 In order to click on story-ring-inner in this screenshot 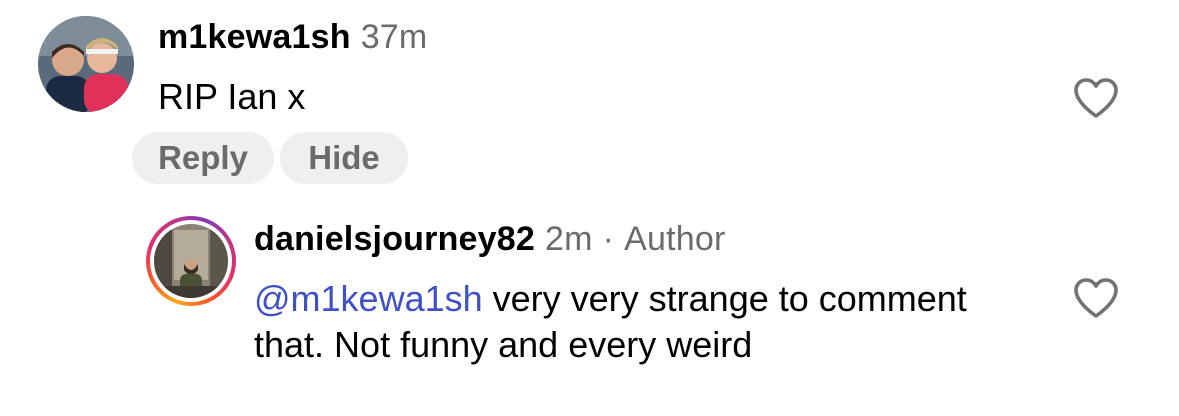, I will do `click(191, 261)`.